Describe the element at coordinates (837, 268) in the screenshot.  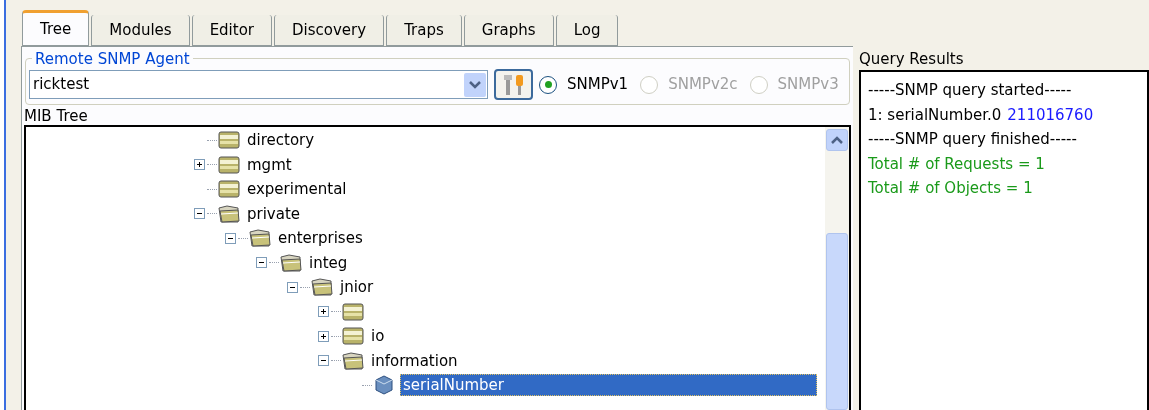
I see `scrollbar` at that location.